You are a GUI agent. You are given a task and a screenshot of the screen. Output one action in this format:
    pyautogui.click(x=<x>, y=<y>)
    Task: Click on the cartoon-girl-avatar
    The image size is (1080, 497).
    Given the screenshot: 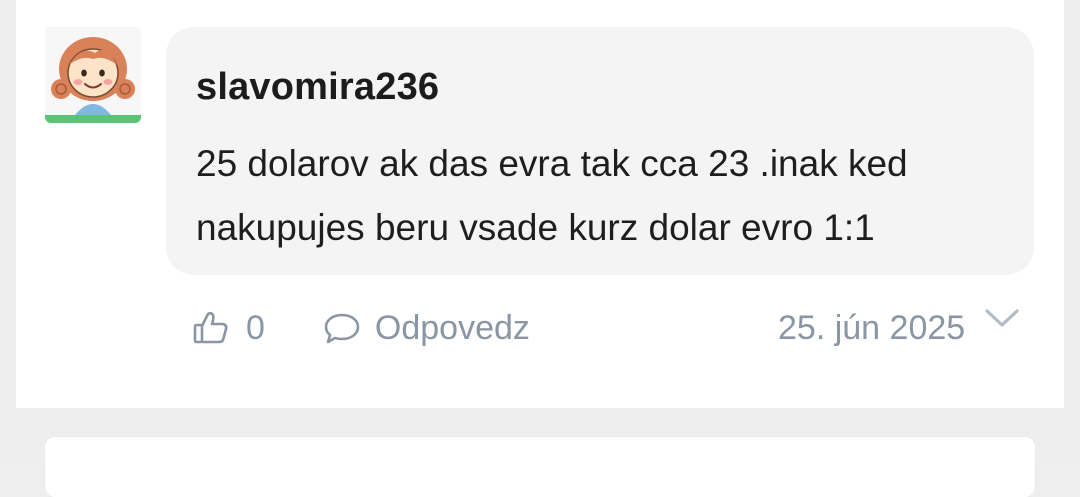 What is the action you would take?
    pyautogui.click(x=93, y=71)
    